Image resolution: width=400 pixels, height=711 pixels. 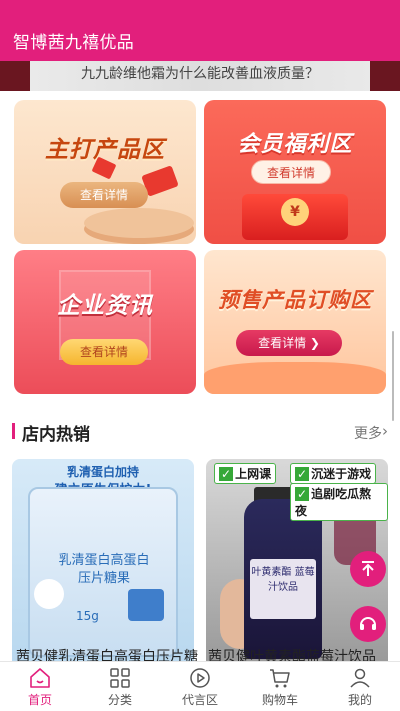 What do you see at coordinates (295, 378) in the screenshot?
I see `cloud-decoration` at bounding box center [295, 378].